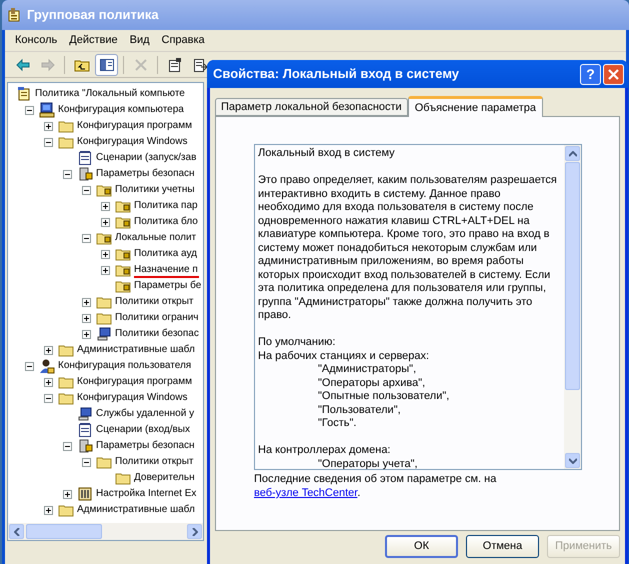 The width and height of the screenshot is (629, 564). Describe the element at coordinates (367, 369) in the screenshot. I see `group-name: "Администраторы",` at that location.